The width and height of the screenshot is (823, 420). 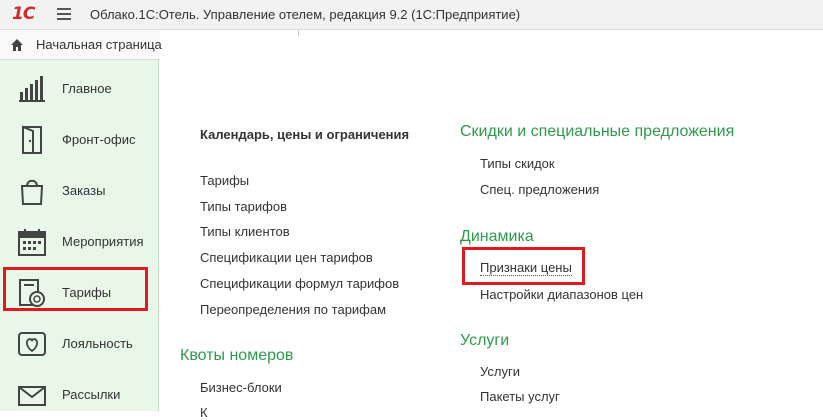 I want to click on sidebar-item-mailings: Рассылки, so click(x=79, y=389).